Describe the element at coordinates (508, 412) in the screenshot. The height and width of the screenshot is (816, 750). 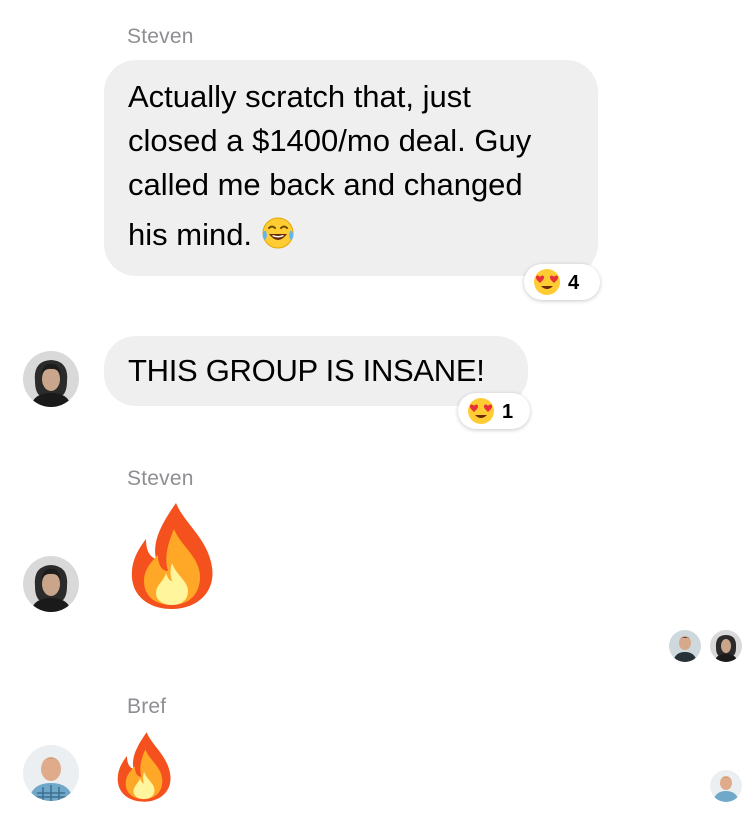
I see `reaction-count: 1` at that location.